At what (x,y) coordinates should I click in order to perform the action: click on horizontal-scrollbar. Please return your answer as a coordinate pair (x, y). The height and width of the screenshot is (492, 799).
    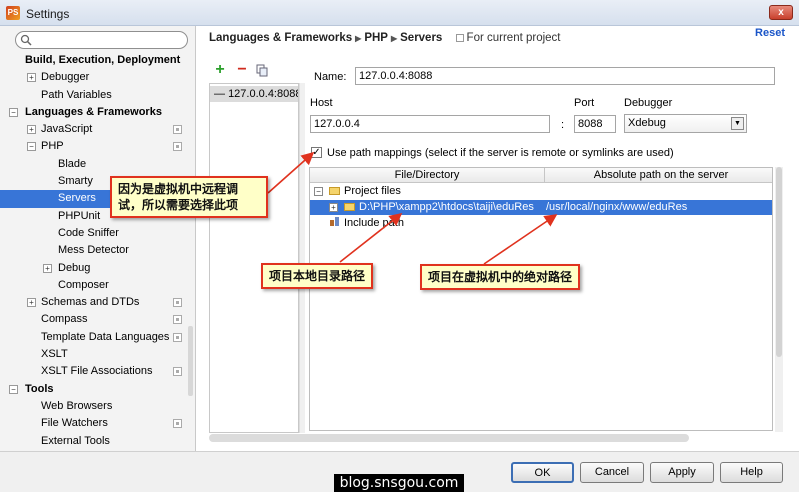
    Looking at the image, I should click on (449, 438).